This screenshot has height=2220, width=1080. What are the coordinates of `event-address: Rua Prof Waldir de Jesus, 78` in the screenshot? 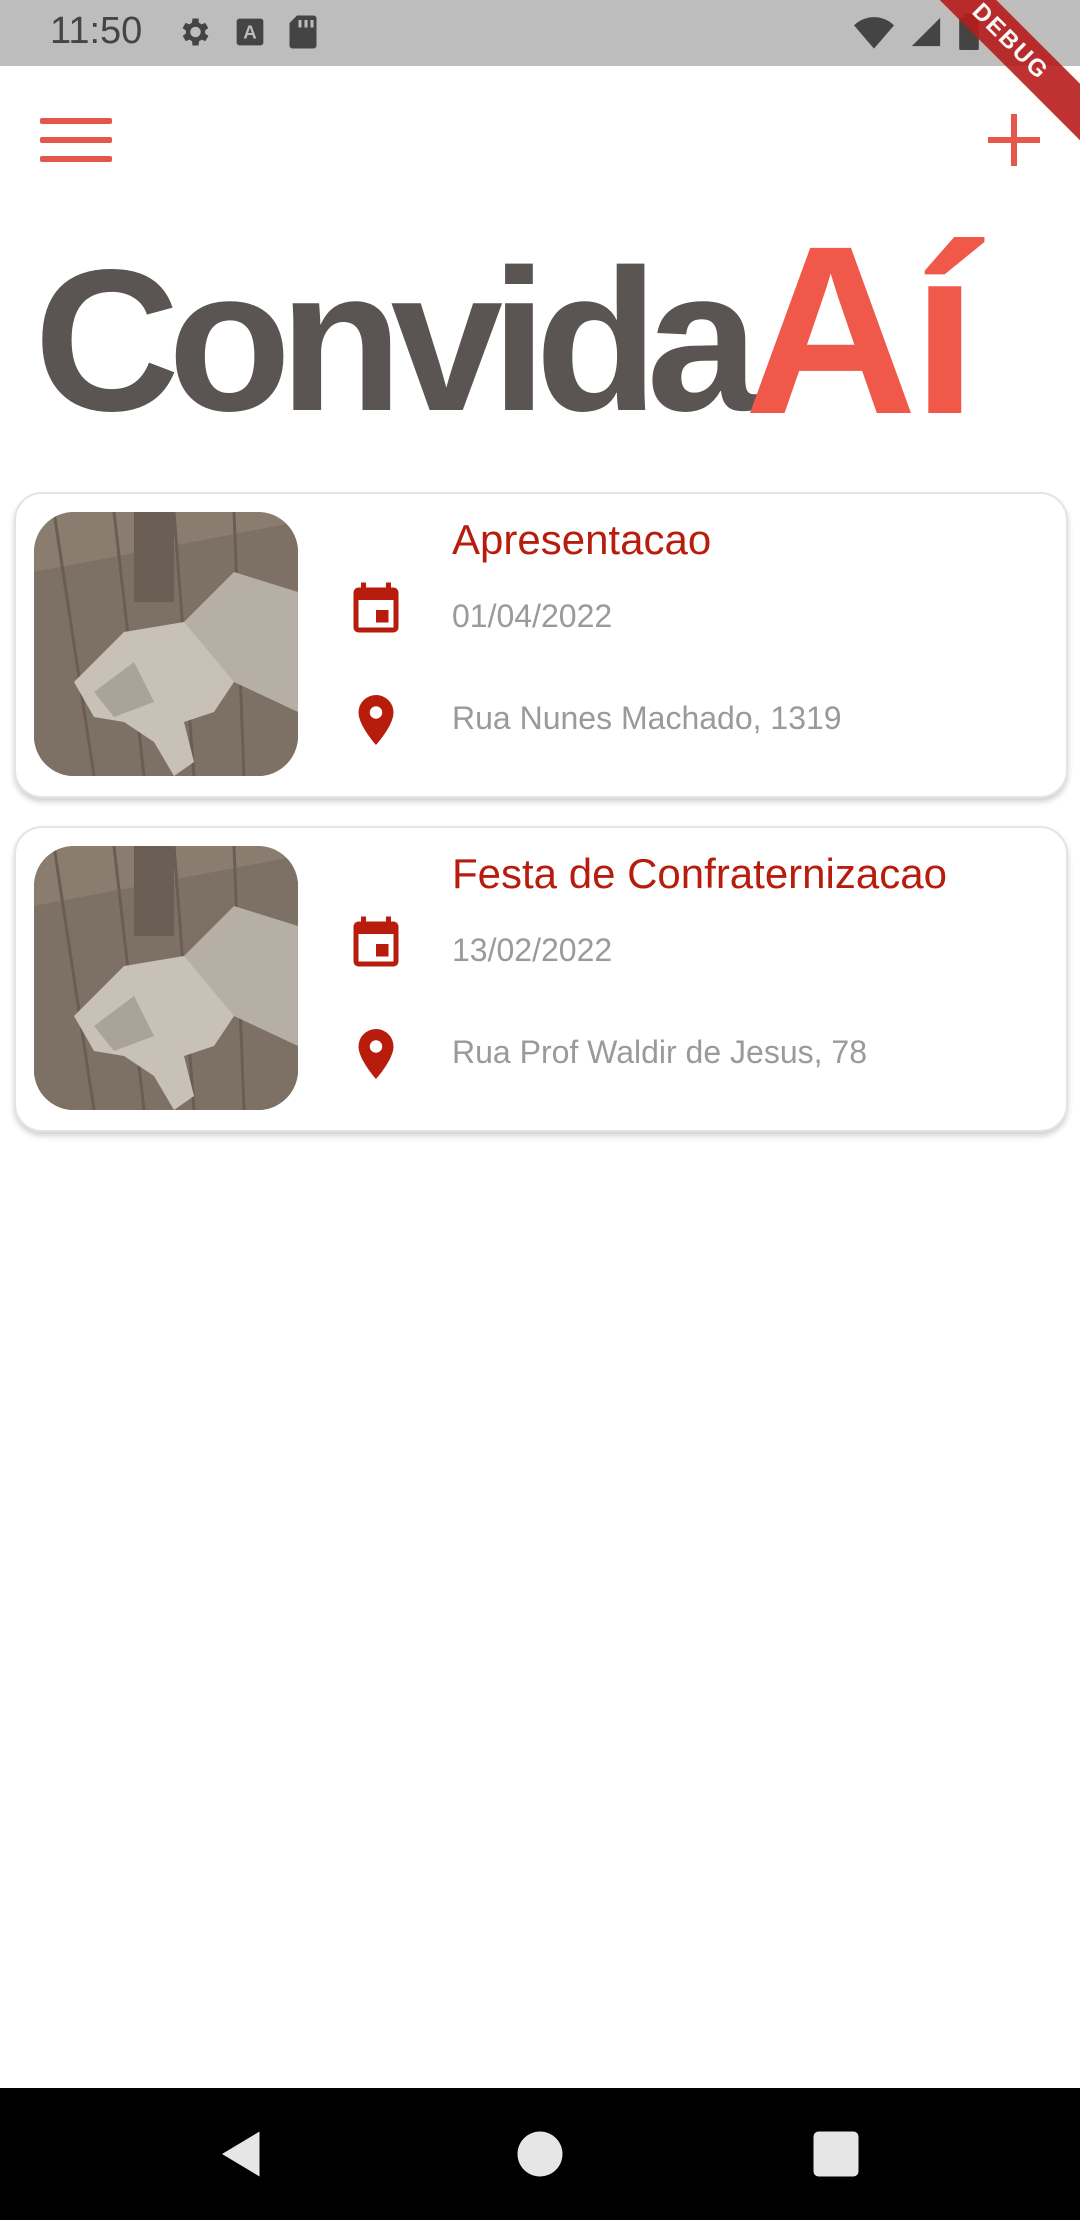 It's located at (659, 1052).